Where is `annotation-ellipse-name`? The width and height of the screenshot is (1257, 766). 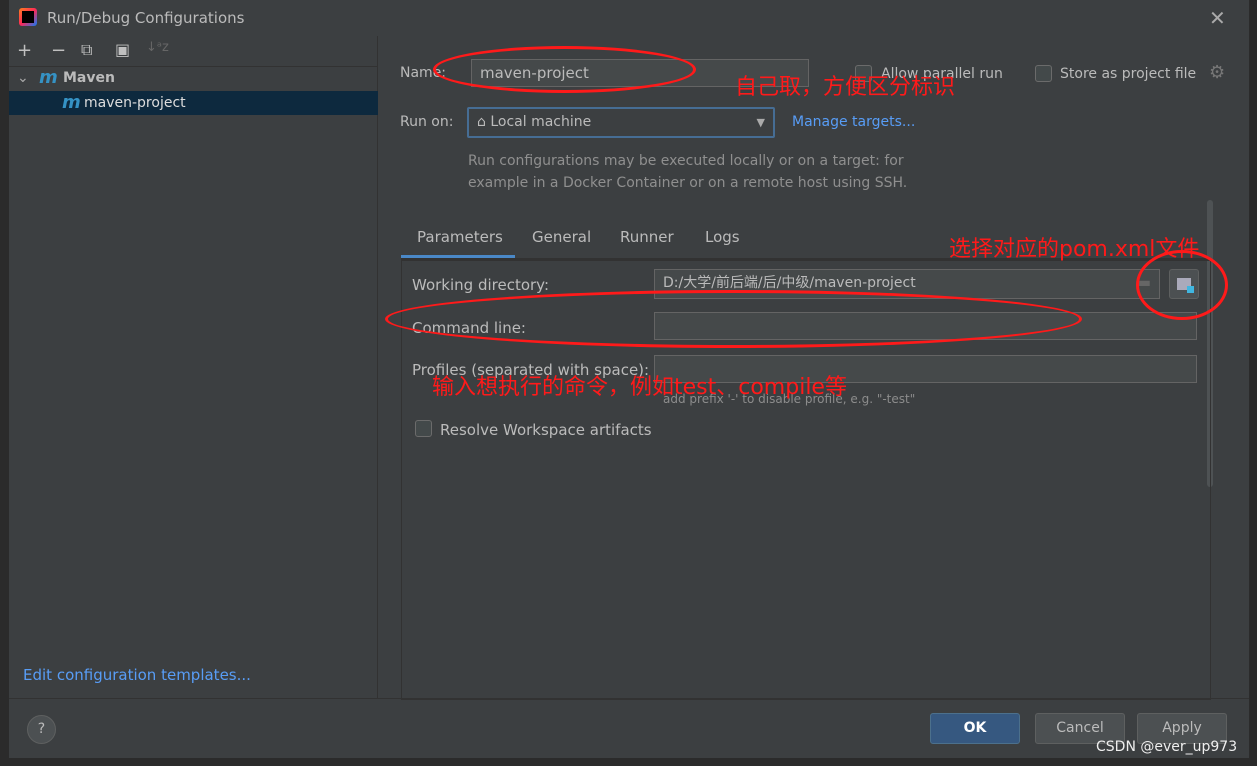
annotation-ellipse-name is located at coordinates (564, 69).